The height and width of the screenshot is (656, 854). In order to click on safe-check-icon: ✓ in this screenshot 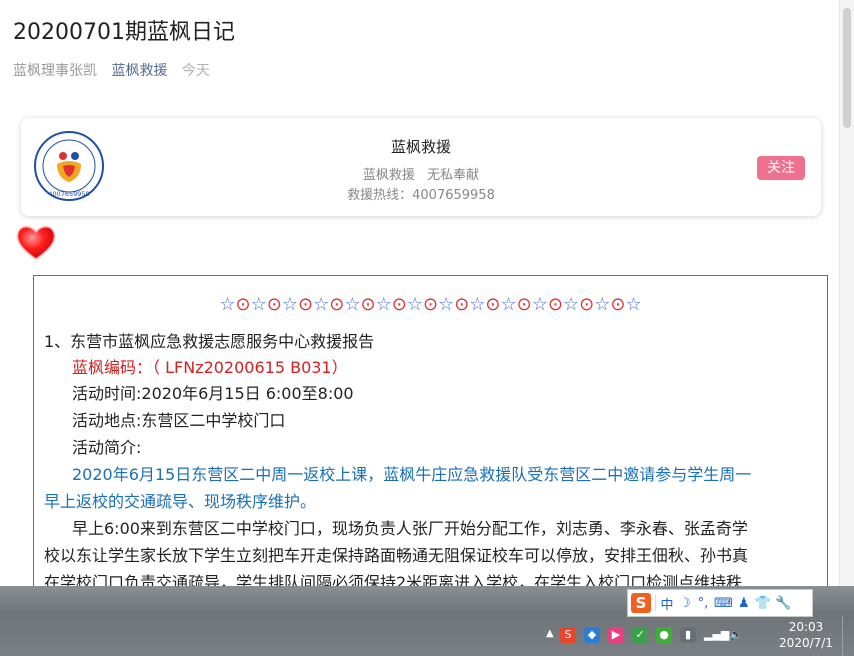, I will do `click(640, 635)`.